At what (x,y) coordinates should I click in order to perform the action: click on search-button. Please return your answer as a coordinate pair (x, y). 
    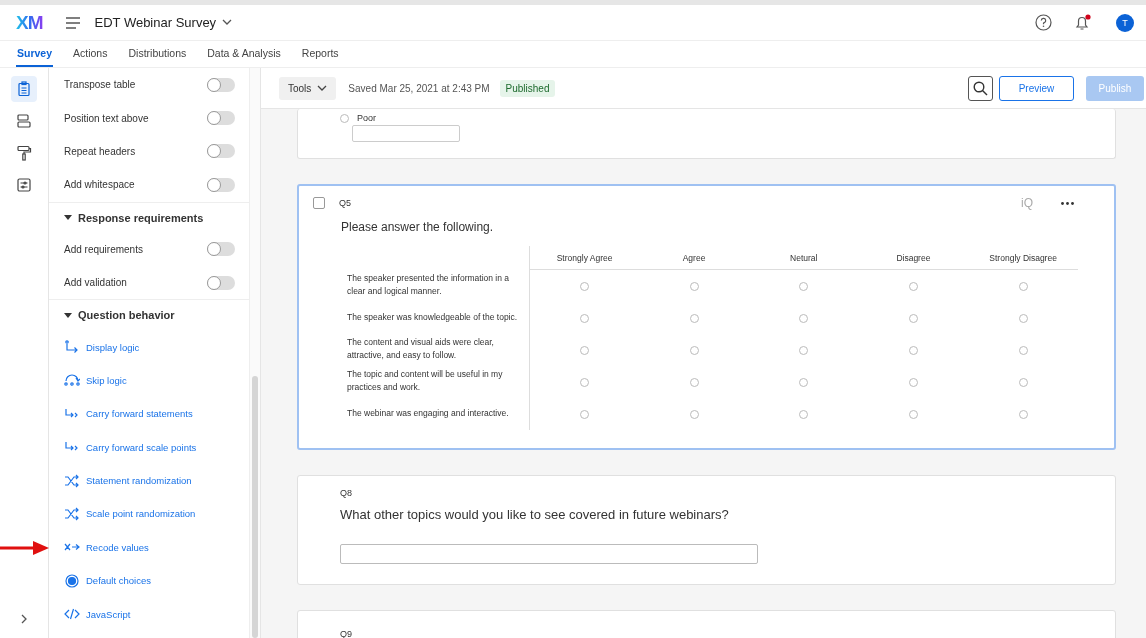
    Looking at the image, I should click on (980, 88).